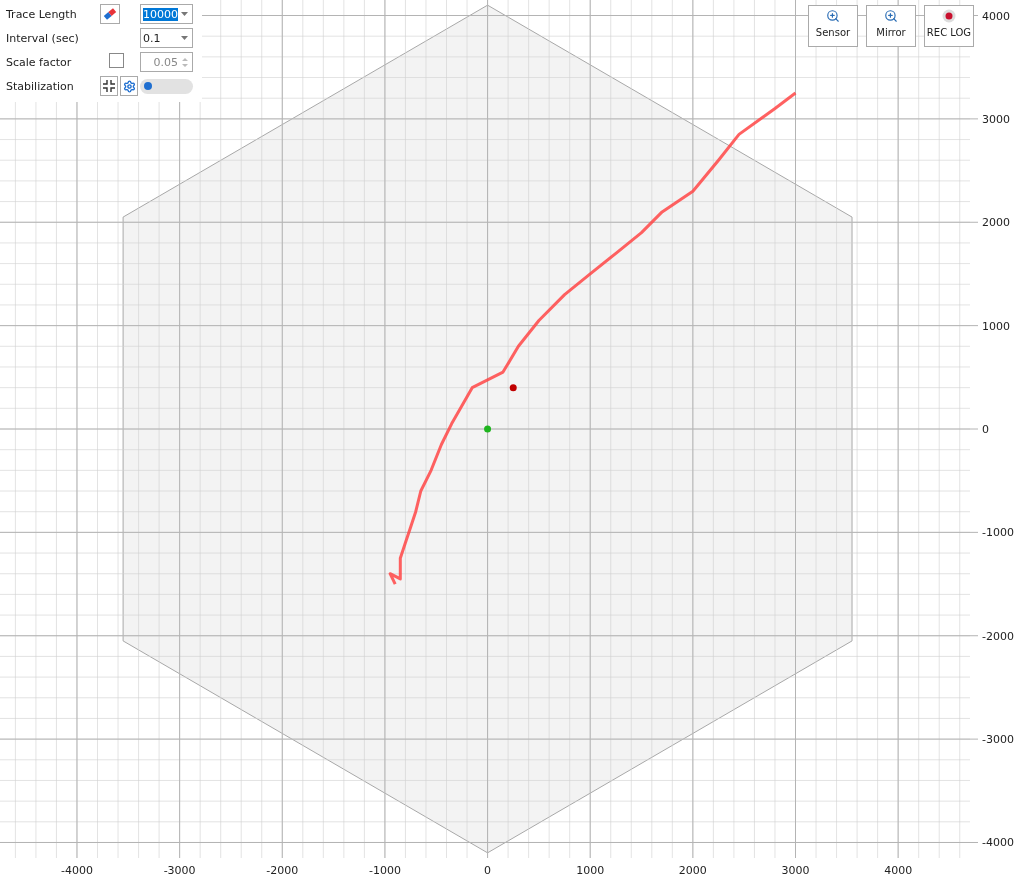  Describe the element at coordinates (985, 429) in the screenshot. I see `y-axis-label: 0` at that location.